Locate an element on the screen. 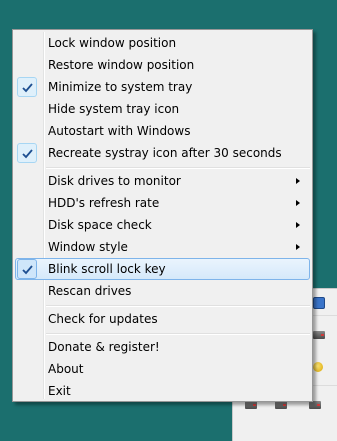 The width and height of the screenshot is (337, 441). menu-item-lock-window-position: Lock window position is located at coordinates (162, 43).